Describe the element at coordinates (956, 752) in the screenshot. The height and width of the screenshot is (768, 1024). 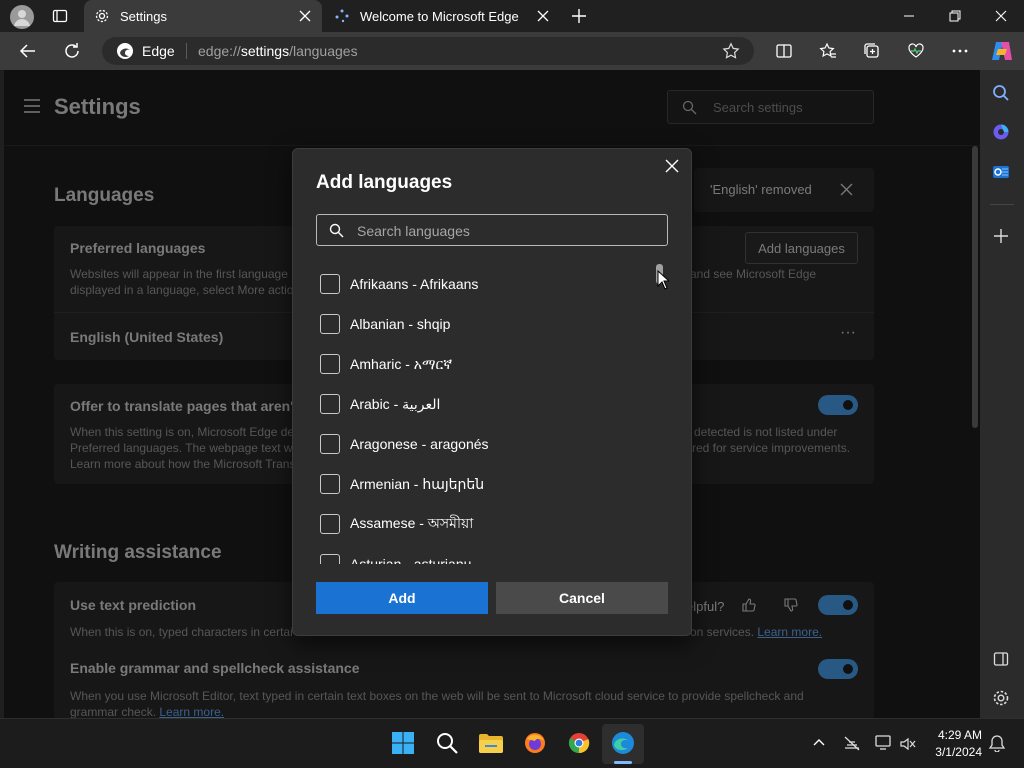
I see `clock-date: 3/1/2024` at that location.